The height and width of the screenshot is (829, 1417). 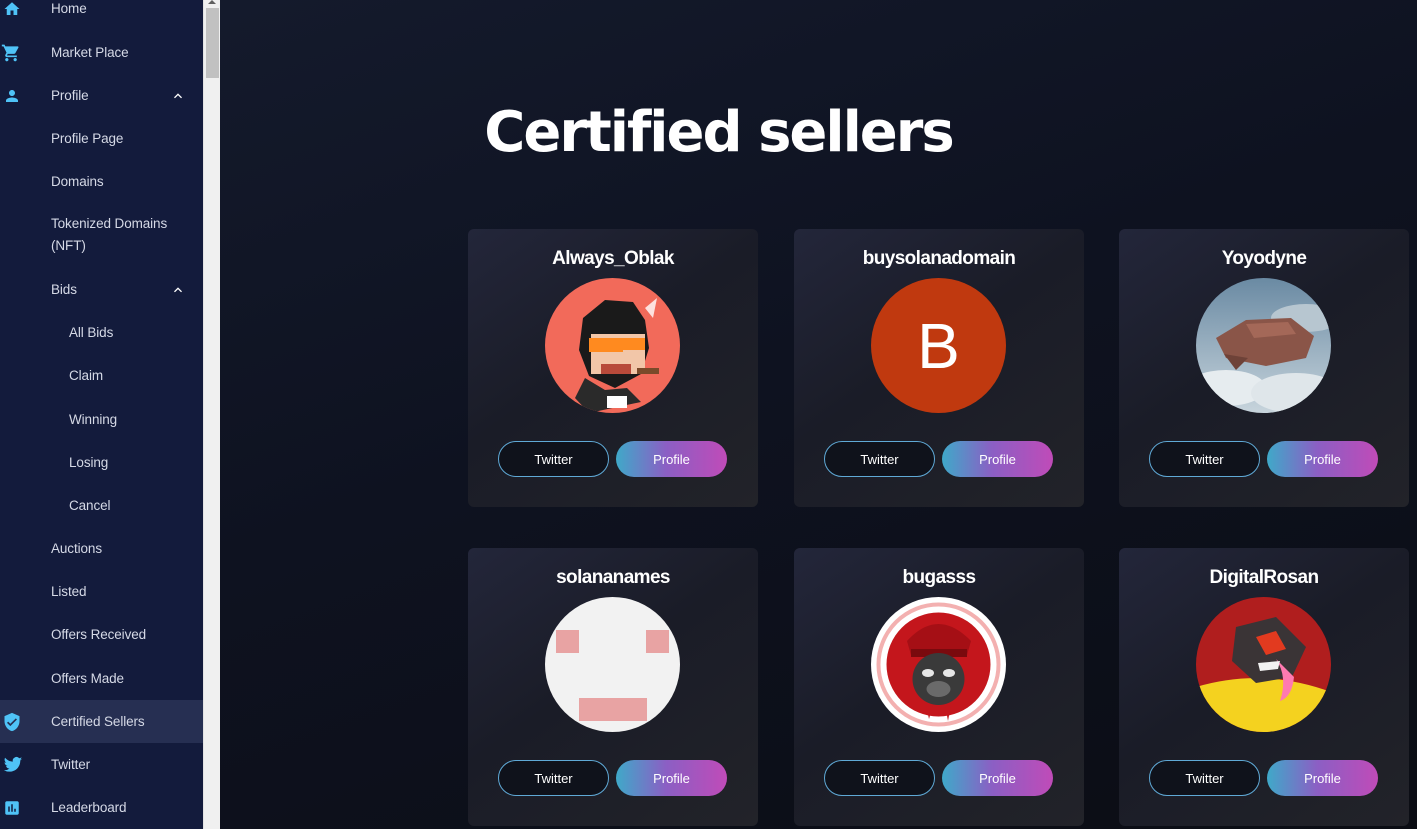 I want to click on sidebar-item-profile: Profile, so click(x=101, y=95).